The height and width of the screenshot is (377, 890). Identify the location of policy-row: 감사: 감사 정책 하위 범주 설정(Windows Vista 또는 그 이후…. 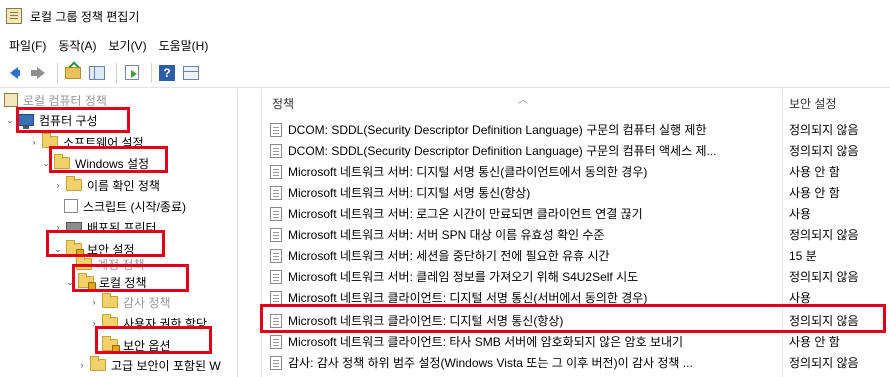
(576, 362).